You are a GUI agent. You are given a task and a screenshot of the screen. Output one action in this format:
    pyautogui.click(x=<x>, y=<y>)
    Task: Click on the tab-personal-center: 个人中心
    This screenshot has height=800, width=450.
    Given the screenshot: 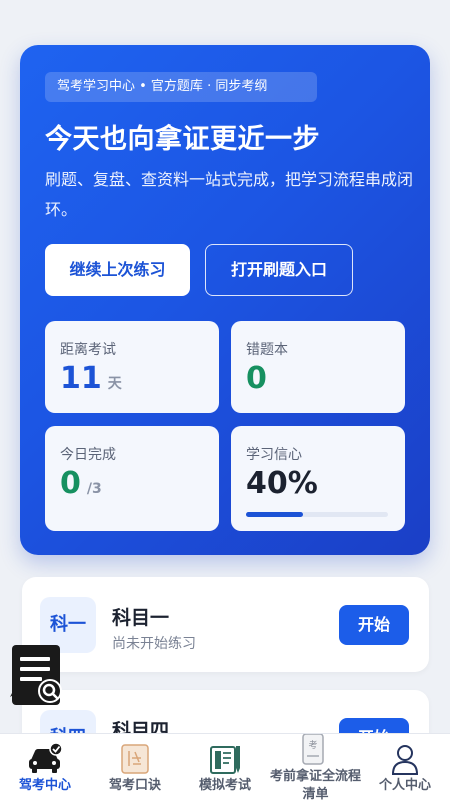 What is the action you would take?
    pyautogui.click(x=405, y=767)
    